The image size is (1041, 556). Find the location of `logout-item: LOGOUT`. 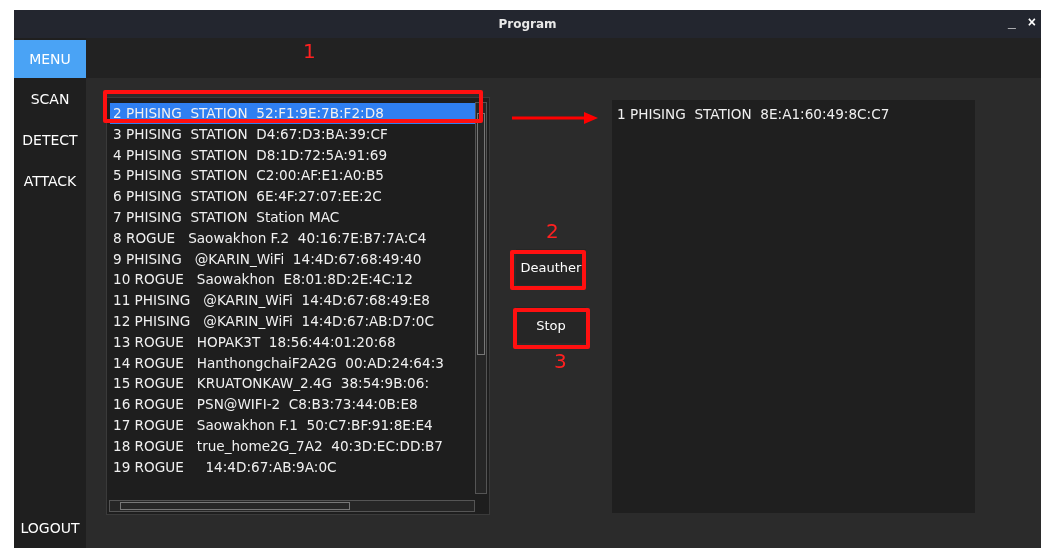

logout-item: LOGOUT is located at coordinates (50, 527).